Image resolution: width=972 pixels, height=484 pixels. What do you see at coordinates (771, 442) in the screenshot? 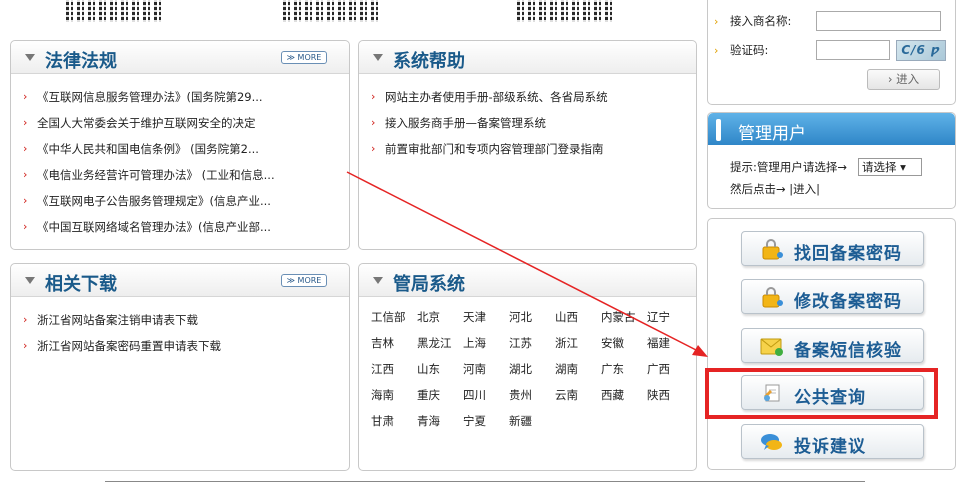
I see `chat-icon` at bounding box center [771, 442].